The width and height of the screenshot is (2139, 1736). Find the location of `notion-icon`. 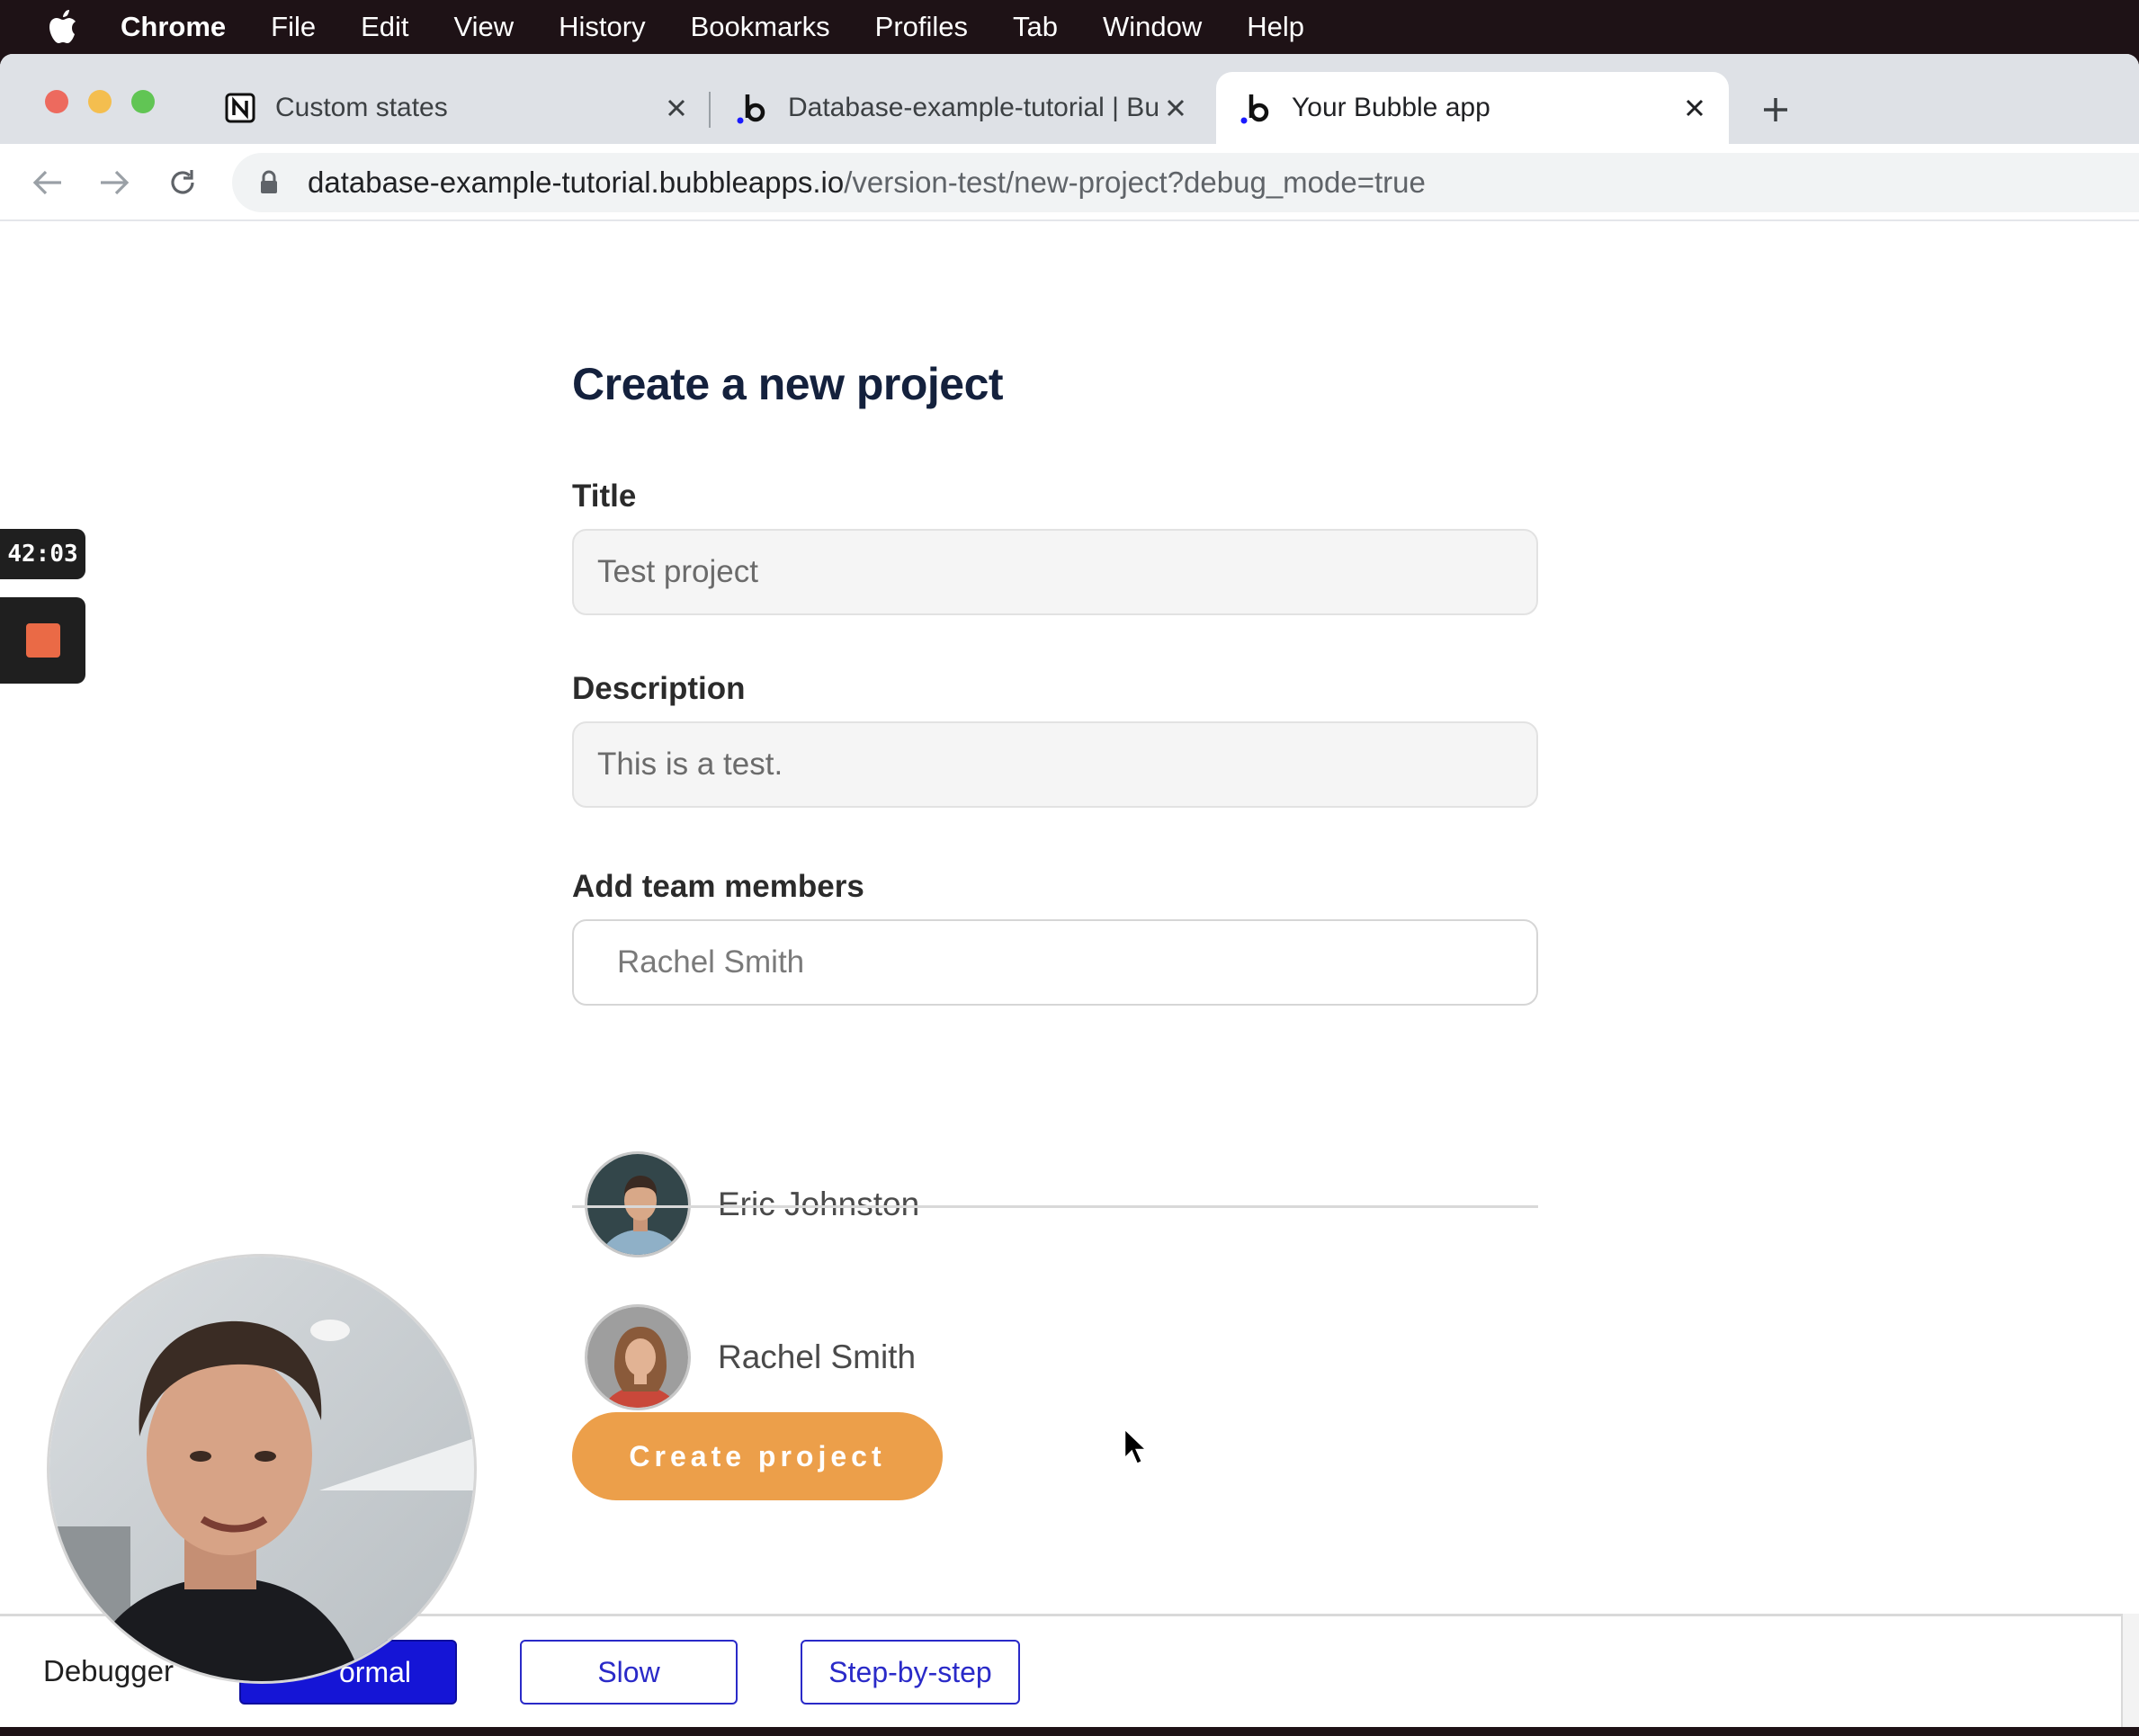

notion-icon is located at coordinates (240, 108).